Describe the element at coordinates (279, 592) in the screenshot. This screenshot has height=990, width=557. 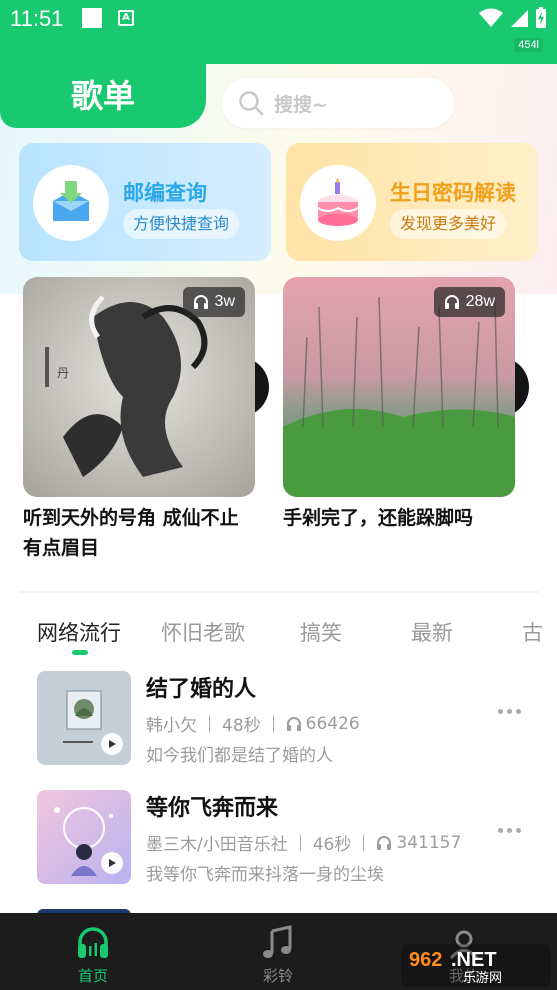
I see `section-divider` at that location.